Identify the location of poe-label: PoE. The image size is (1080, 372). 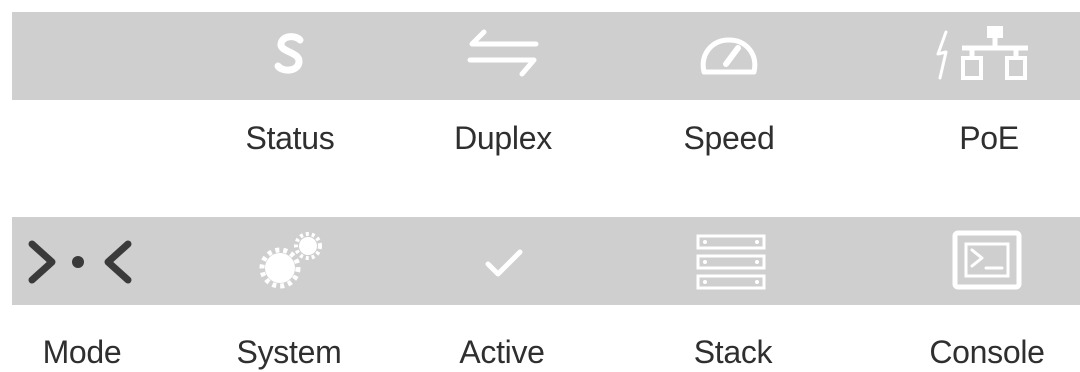
(989, 138).